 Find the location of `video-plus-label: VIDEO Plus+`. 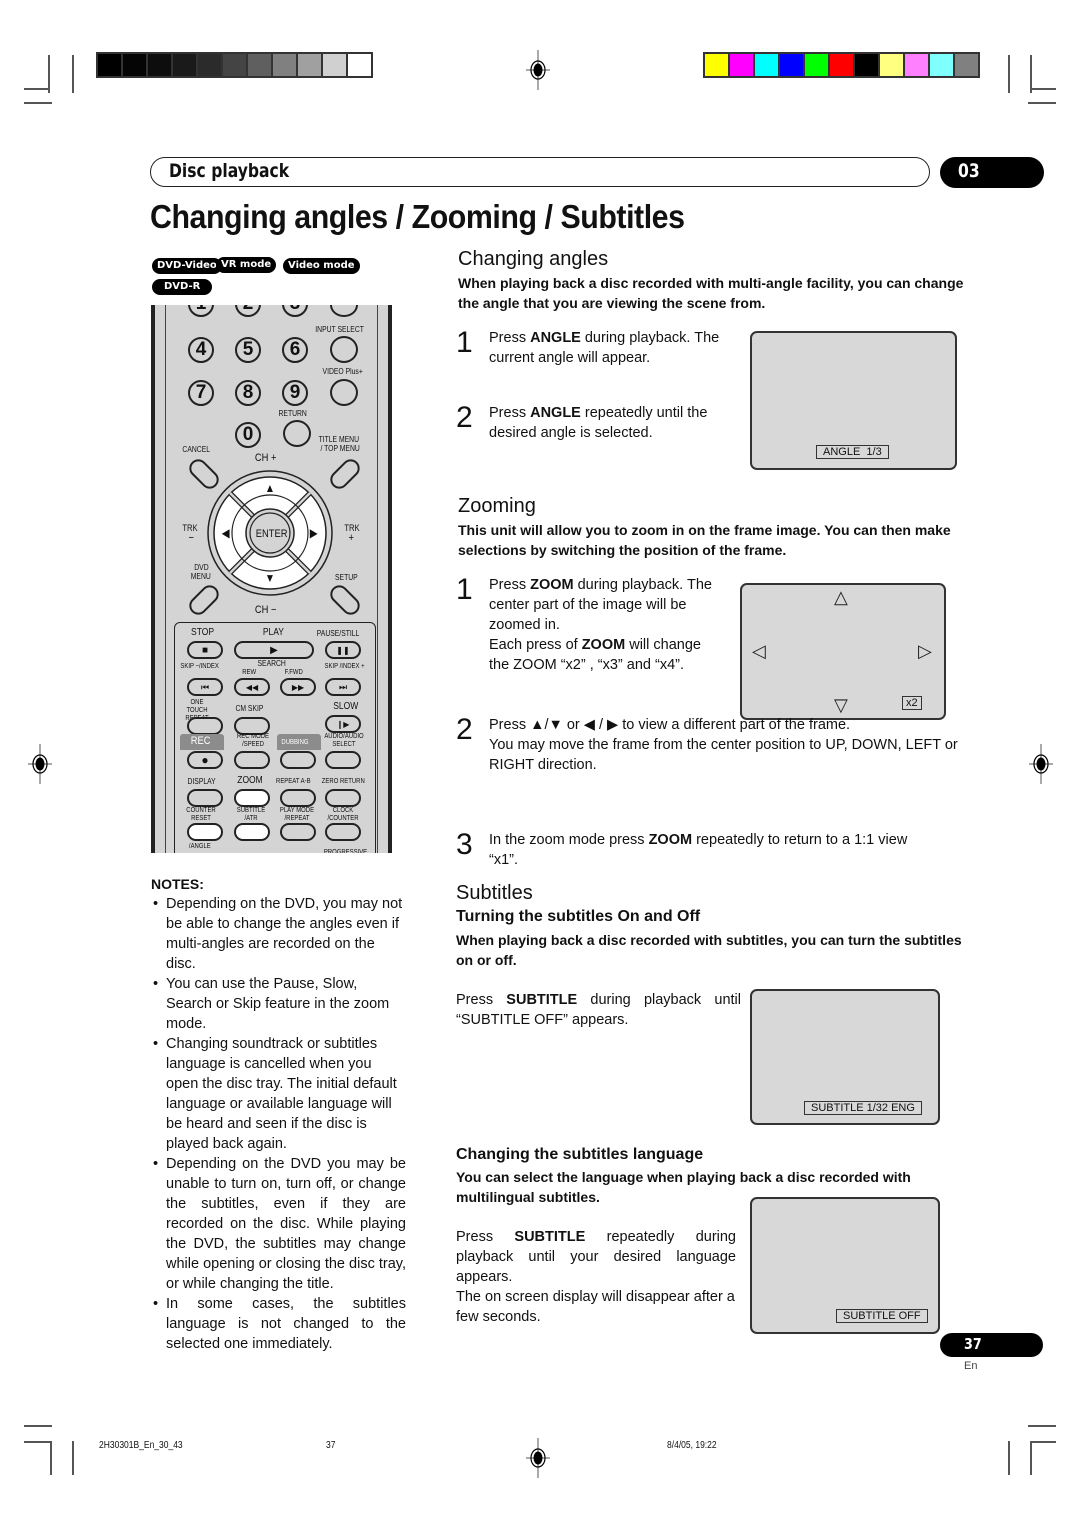

video-plus-label: VIDEO Plus+ is located at coordinates (342, 371).